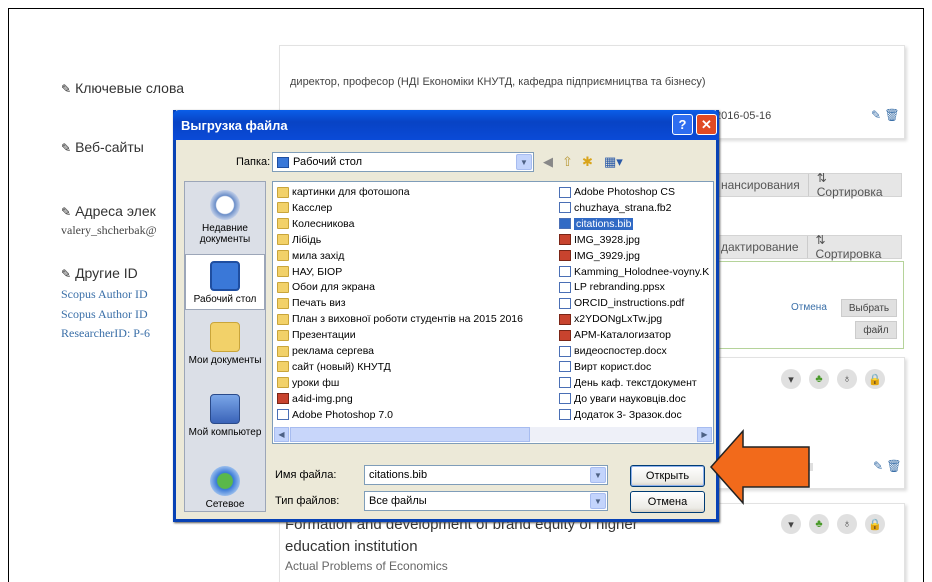 This screenshot has height=582, width=932. I want to click on works-sort-button: ⇅ Сортировка, so click(853, 247).